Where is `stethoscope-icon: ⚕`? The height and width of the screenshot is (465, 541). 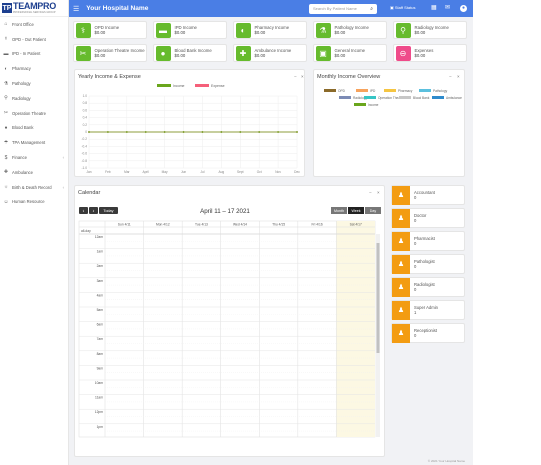
stethoscope-icon: ⚕ is located at coordinates (83, 30).